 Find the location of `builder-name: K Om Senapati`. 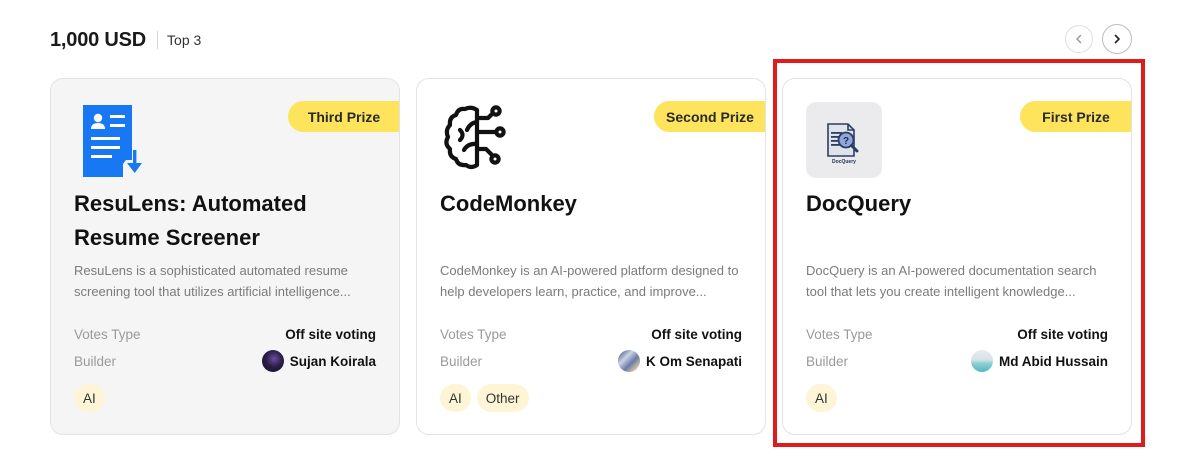

builder-name: K Om Senapati is located at coordinates (693, 361).